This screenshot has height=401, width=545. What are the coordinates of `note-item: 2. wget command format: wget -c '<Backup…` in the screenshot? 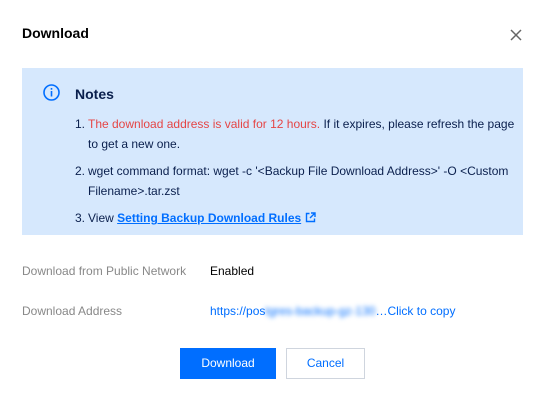 It's located at (295, 181).